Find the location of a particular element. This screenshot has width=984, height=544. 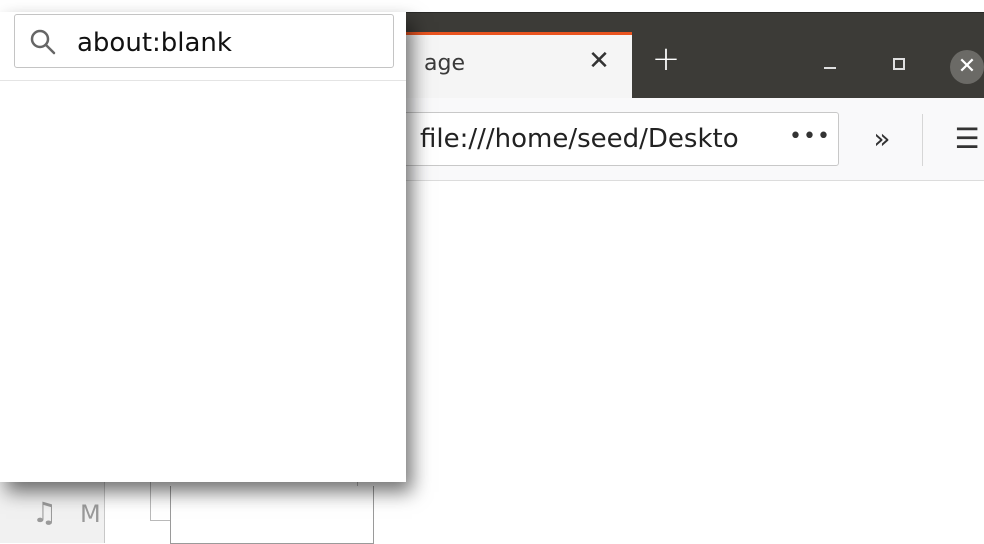

popup-search-field: about:blank is located at coordinates (204, 41).